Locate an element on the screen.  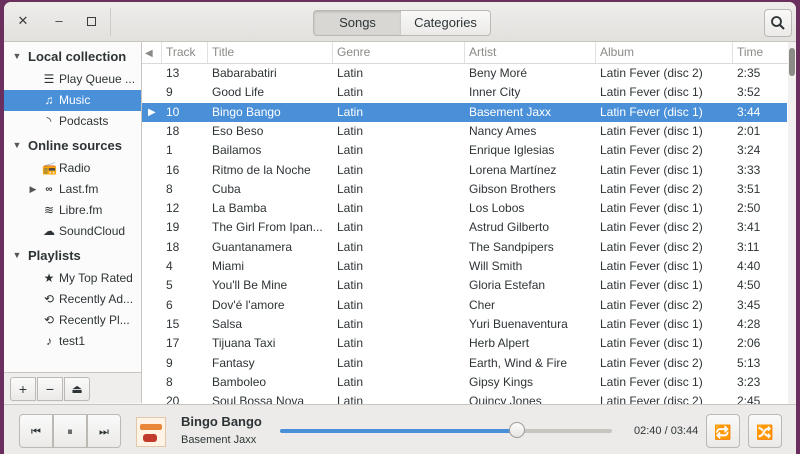
search-button is located at coordinates (778, 23).